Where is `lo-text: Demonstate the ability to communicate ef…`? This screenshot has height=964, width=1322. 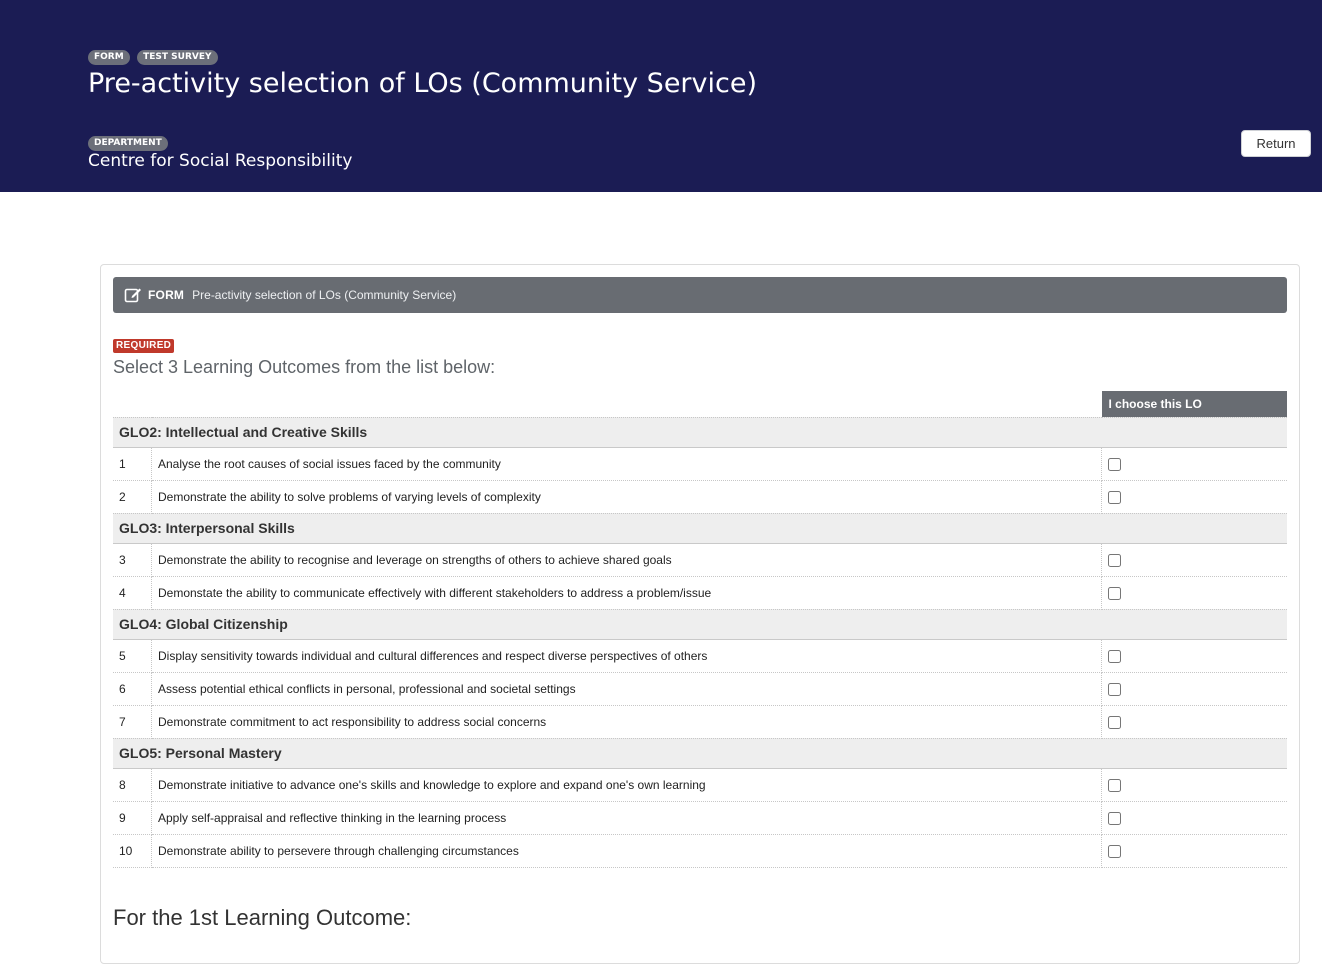 lo-text: Demonstate the ability to communicate ef… is located at coordinates (626, 593).